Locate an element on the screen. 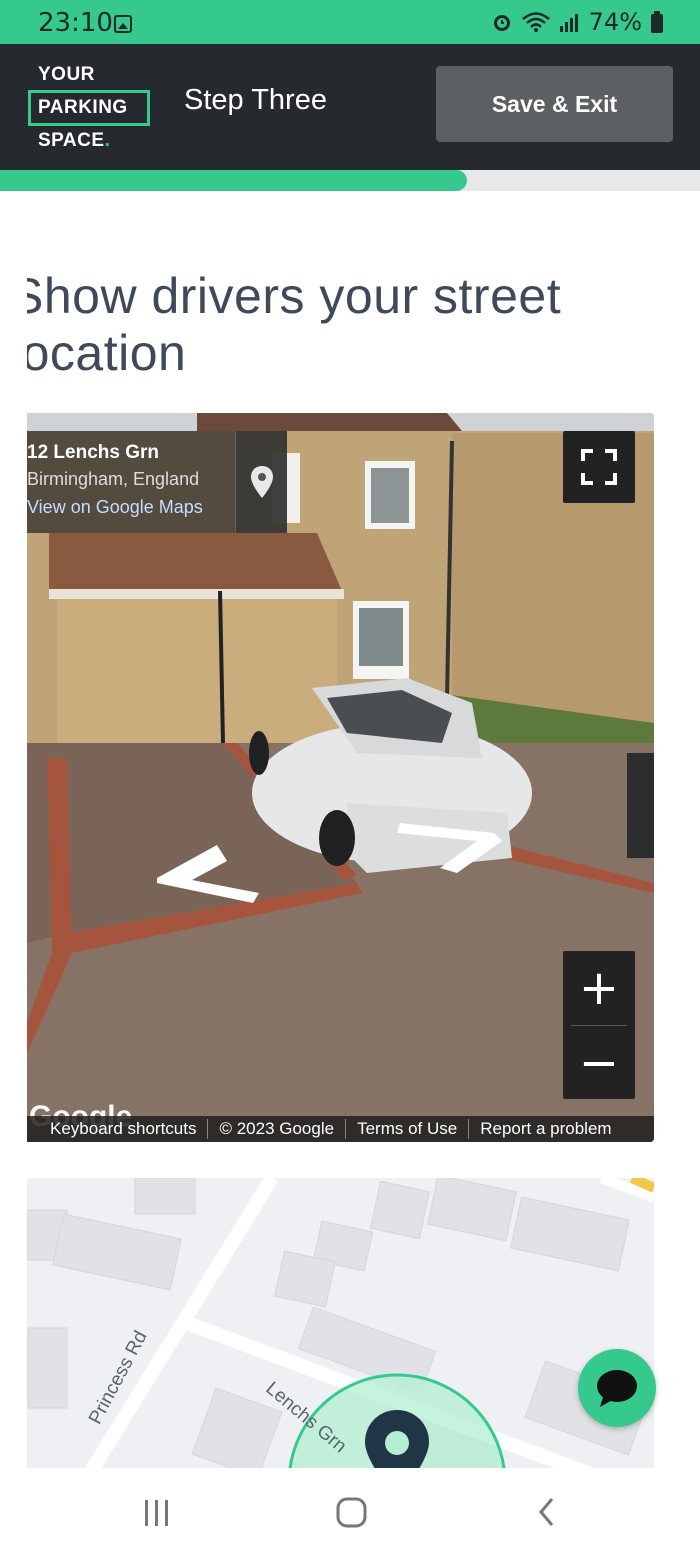 Image resolution: width=700 pixels, height=1556 pixels. map-pin-icon is located at coordinates (261, 482).